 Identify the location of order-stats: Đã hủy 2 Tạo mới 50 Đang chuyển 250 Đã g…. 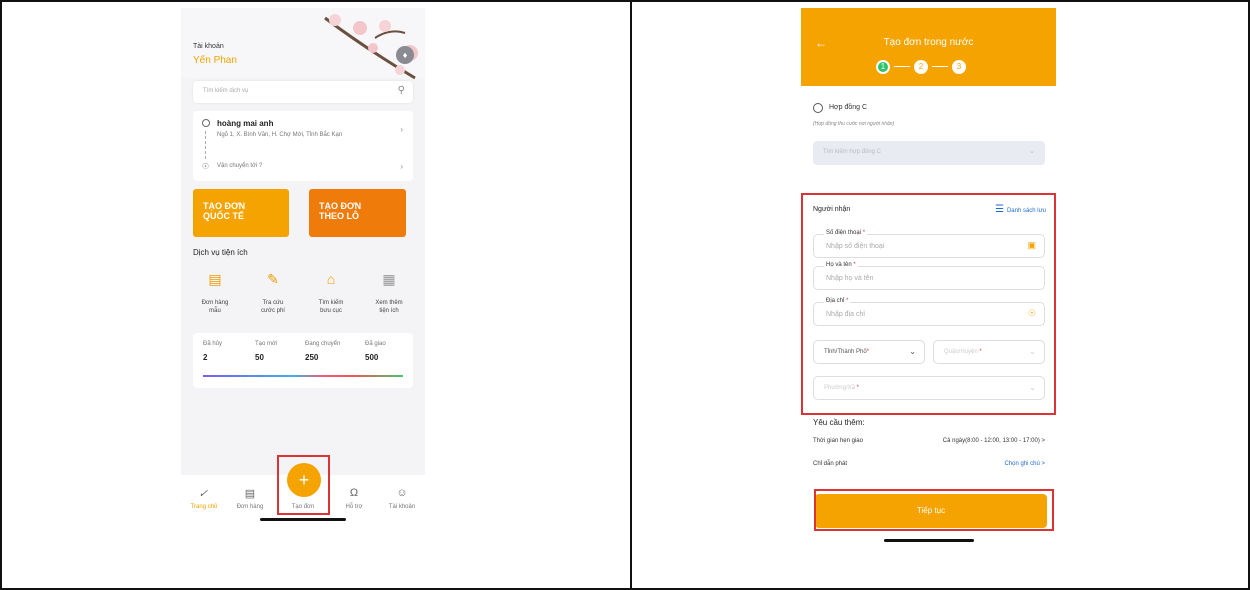
(303, 360).